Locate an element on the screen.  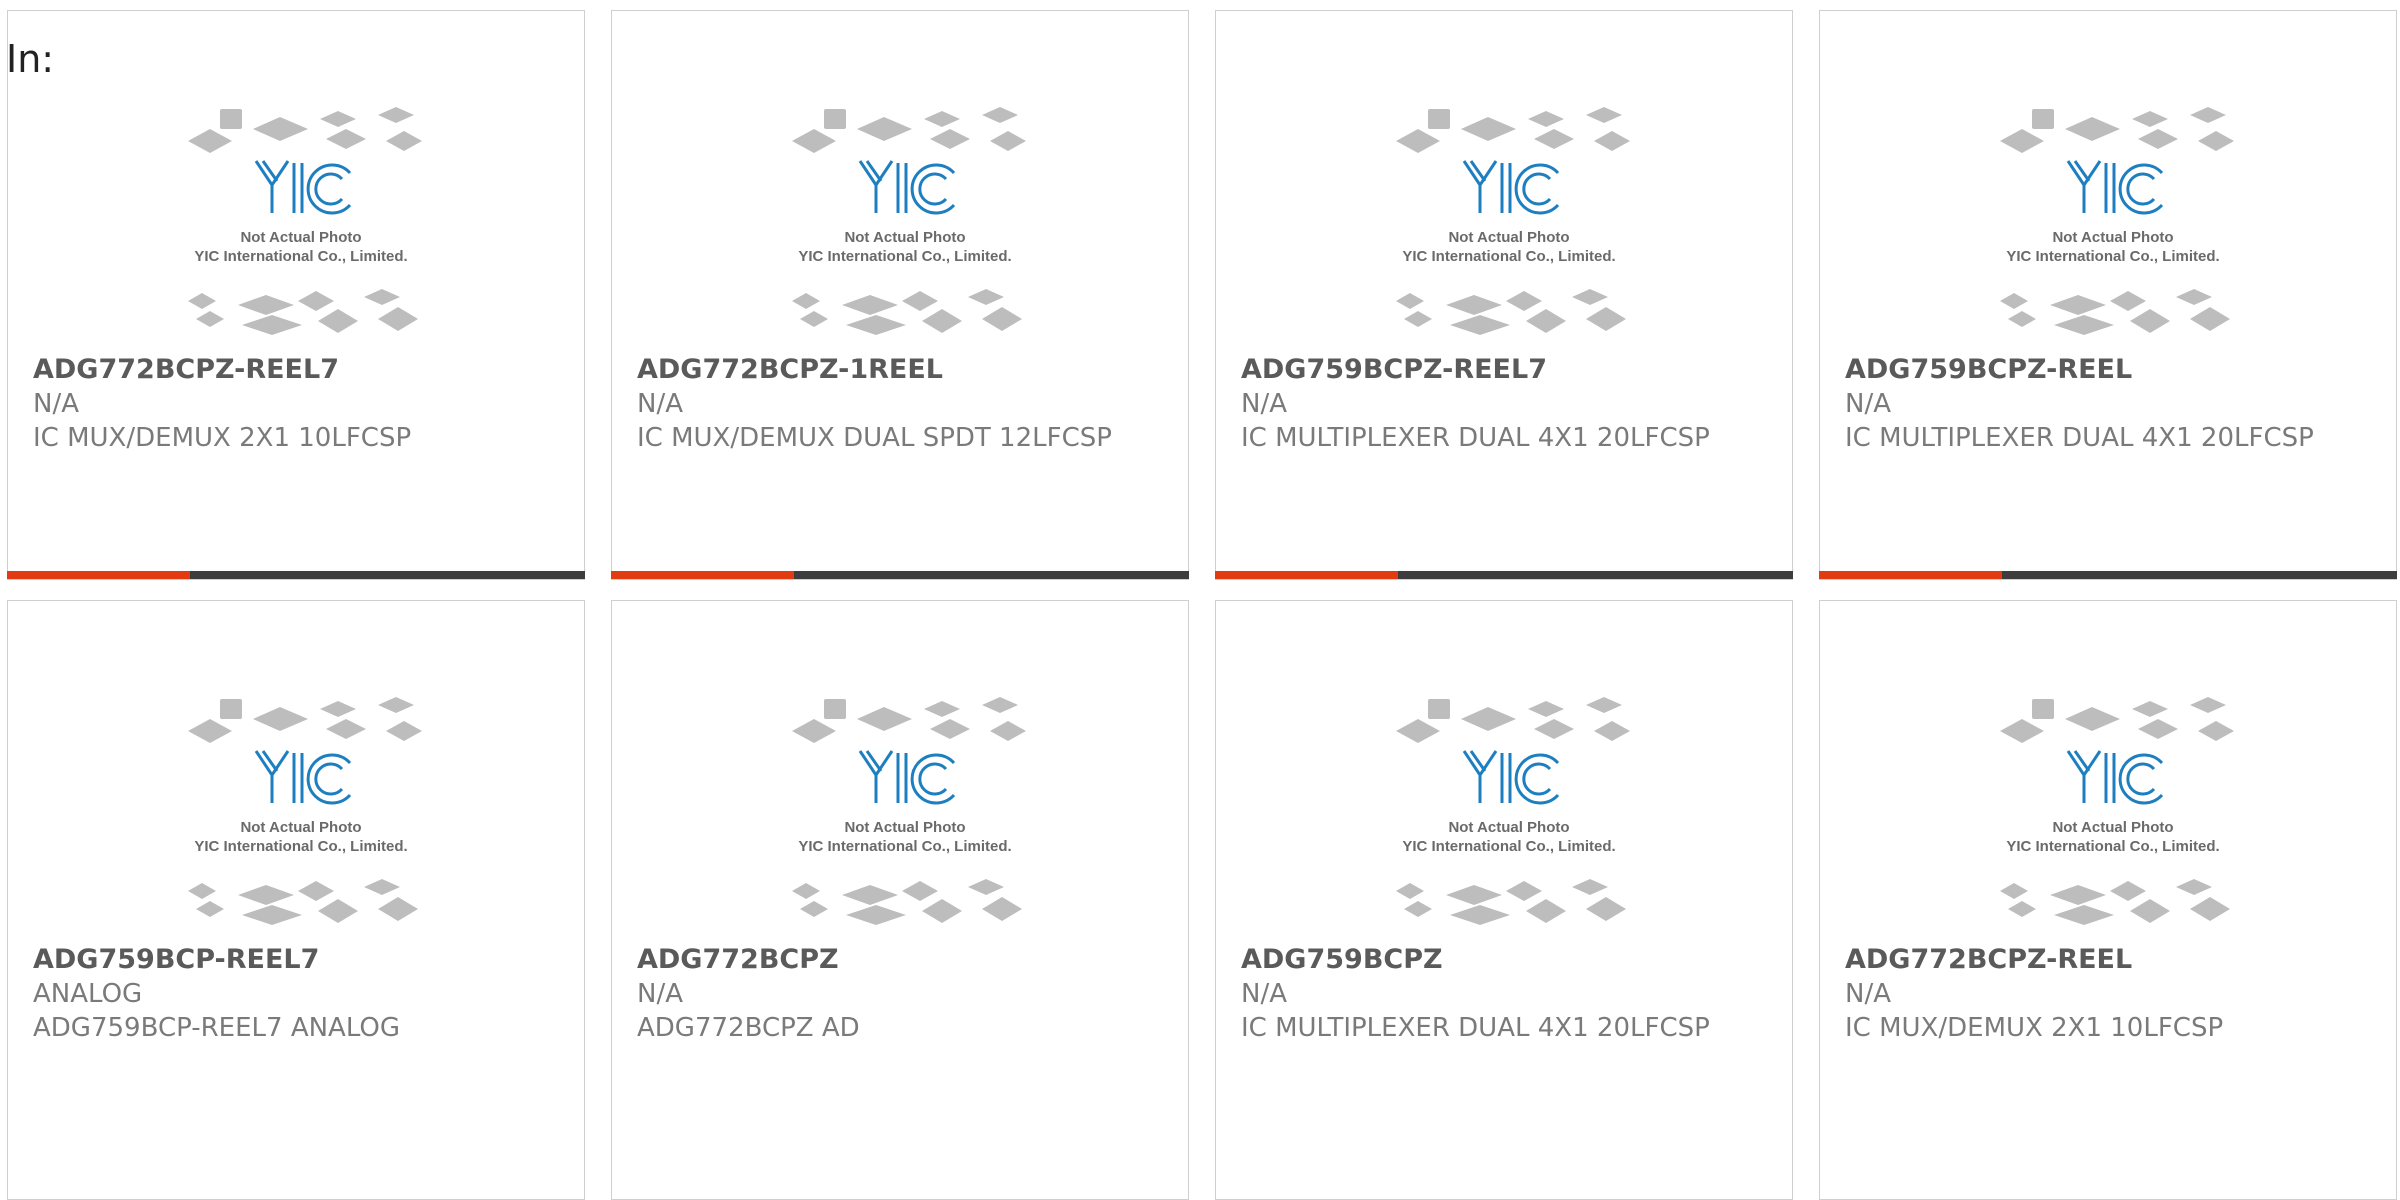
product-description: ADG759BCP-REEL7 ANALOG is located at coordinates (217, 1028).